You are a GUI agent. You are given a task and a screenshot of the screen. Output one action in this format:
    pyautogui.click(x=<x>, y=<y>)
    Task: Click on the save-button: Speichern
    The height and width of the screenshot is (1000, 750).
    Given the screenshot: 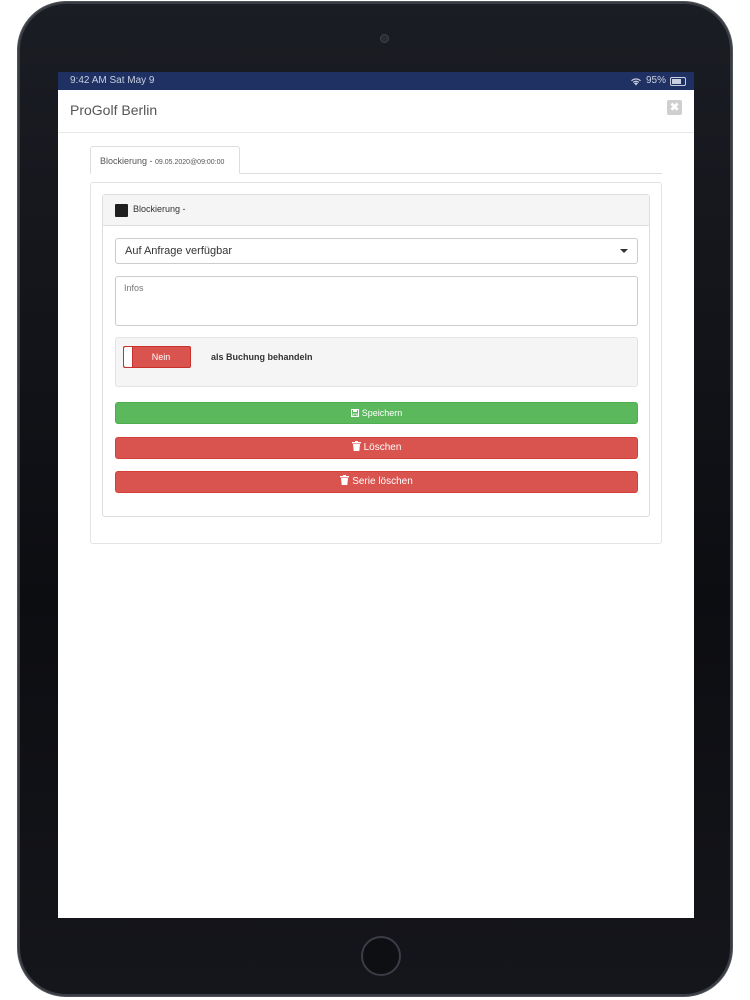 What is the action you would take?
    pyautogui.click(x=376, y=413)
    